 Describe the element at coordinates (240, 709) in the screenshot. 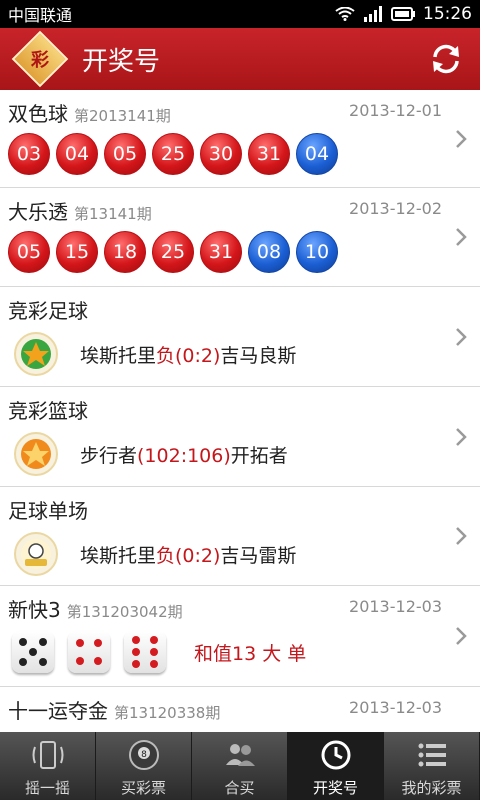

I see `lottery-row-syxw: 十一运夺金 第13120338期 2013-12-03` at that location.